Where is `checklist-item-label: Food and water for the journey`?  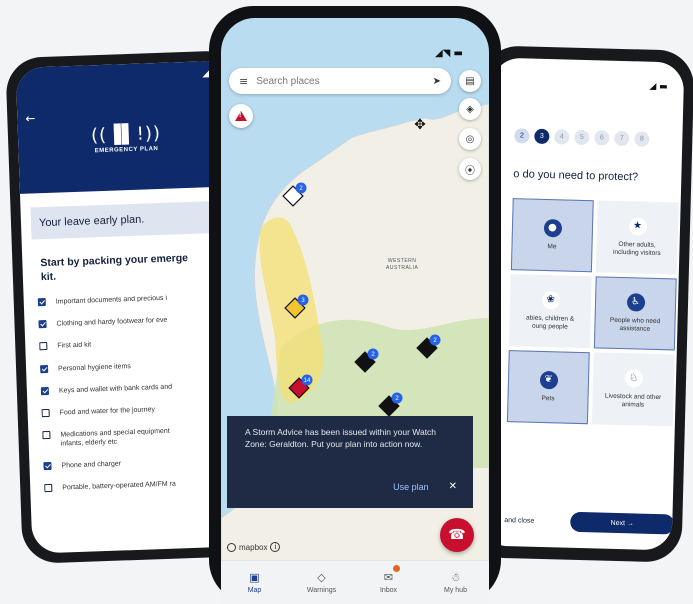 checklist-item-label: Food and water for the journey is located at coordinates (107, 411).